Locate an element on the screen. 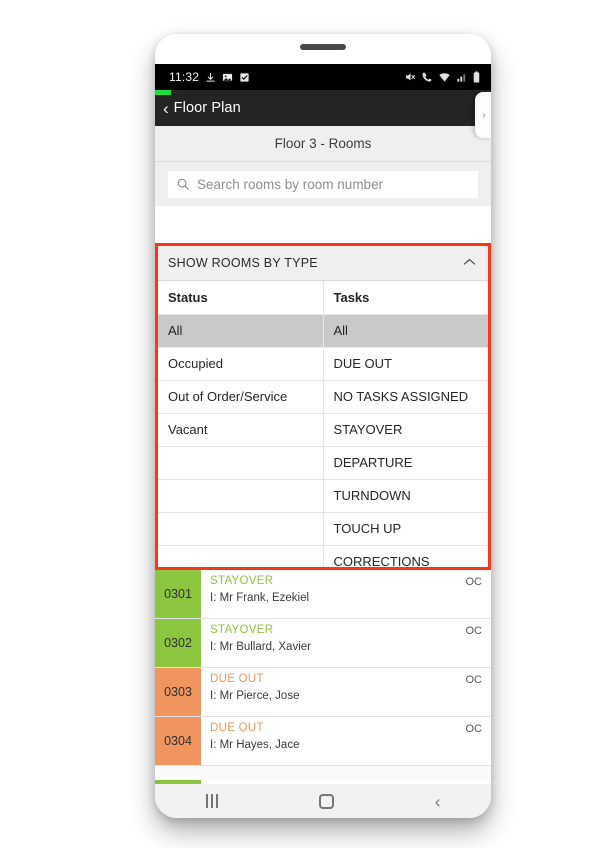 This screenshot has width=600, height=848. room-details: STAYOVER I: Mr Bullard, Xavier OC is located at coordinates (346, 643).